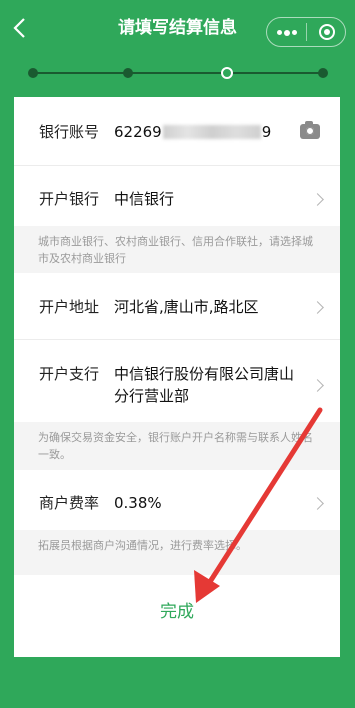  I want to click on masked-account-digits, so click(211, 132).